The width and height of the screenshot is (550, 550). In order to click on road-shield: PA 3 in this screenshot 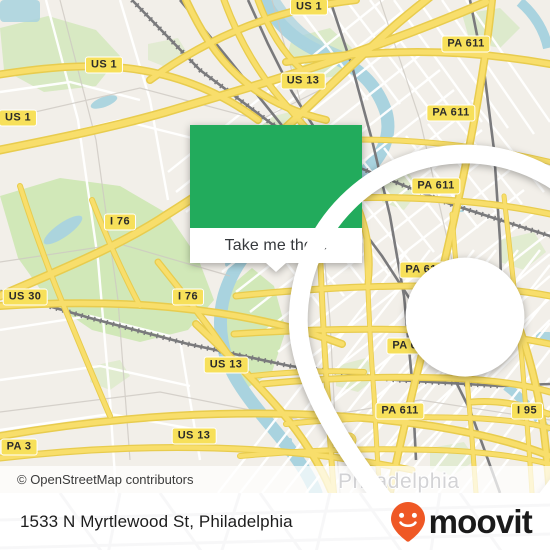, I will do `click(19, 447)`.